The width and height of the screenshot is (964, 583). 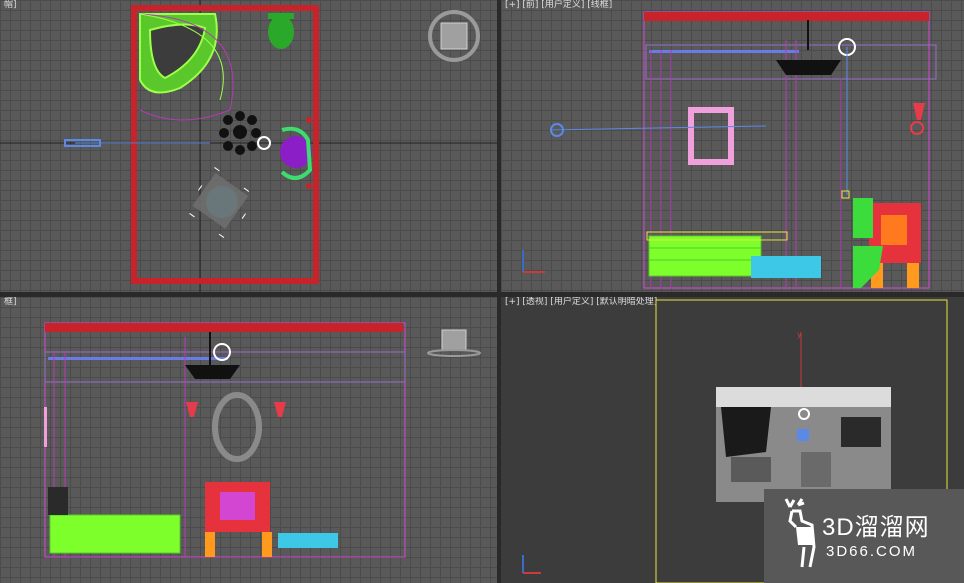 What do you see at coordinates (482, 294) in the screenshot?
I see `viewport-separator-horizontal` at bounding box center [482, 294].